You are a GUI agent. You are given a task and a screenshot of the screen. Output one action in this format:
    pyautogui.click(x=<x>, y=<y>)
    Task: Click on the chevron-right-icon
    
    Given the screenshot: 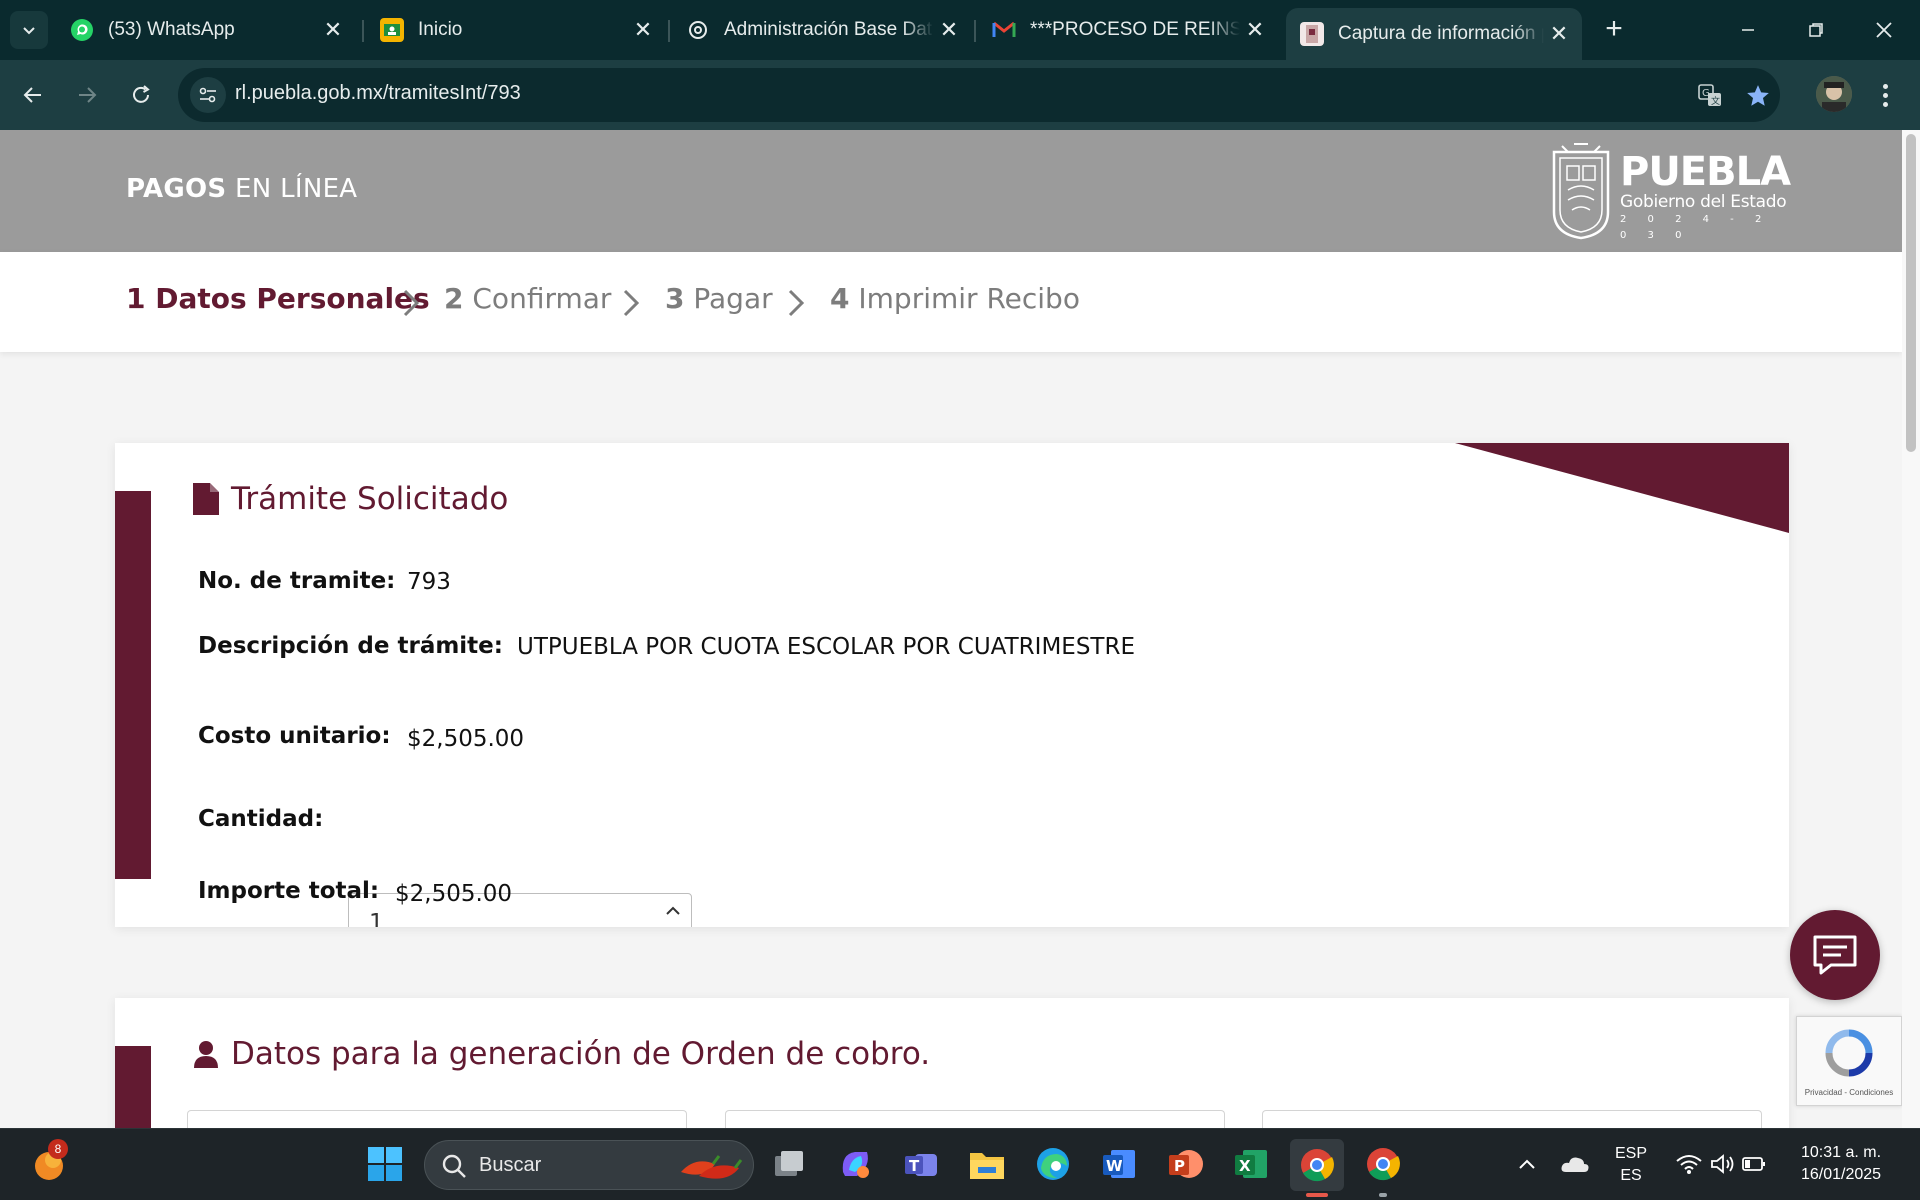 What is the action you would take?
    pyautogui.click(x=411, y=303)
    